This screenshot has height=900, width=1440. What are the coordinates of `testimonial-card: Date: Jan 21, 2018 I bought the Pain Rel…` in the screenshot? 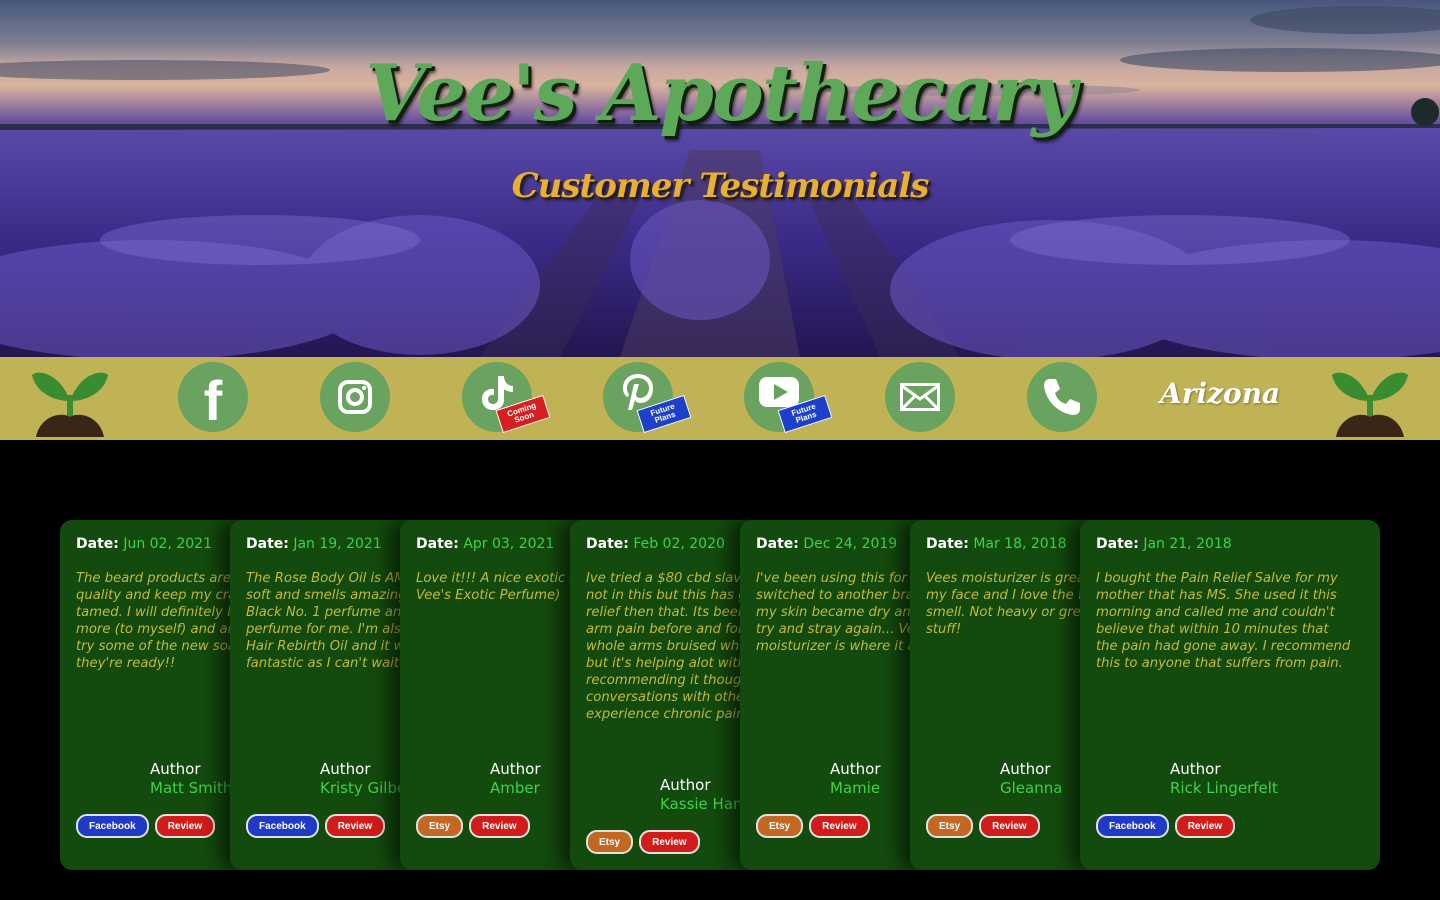 It's located at (1230, 695).